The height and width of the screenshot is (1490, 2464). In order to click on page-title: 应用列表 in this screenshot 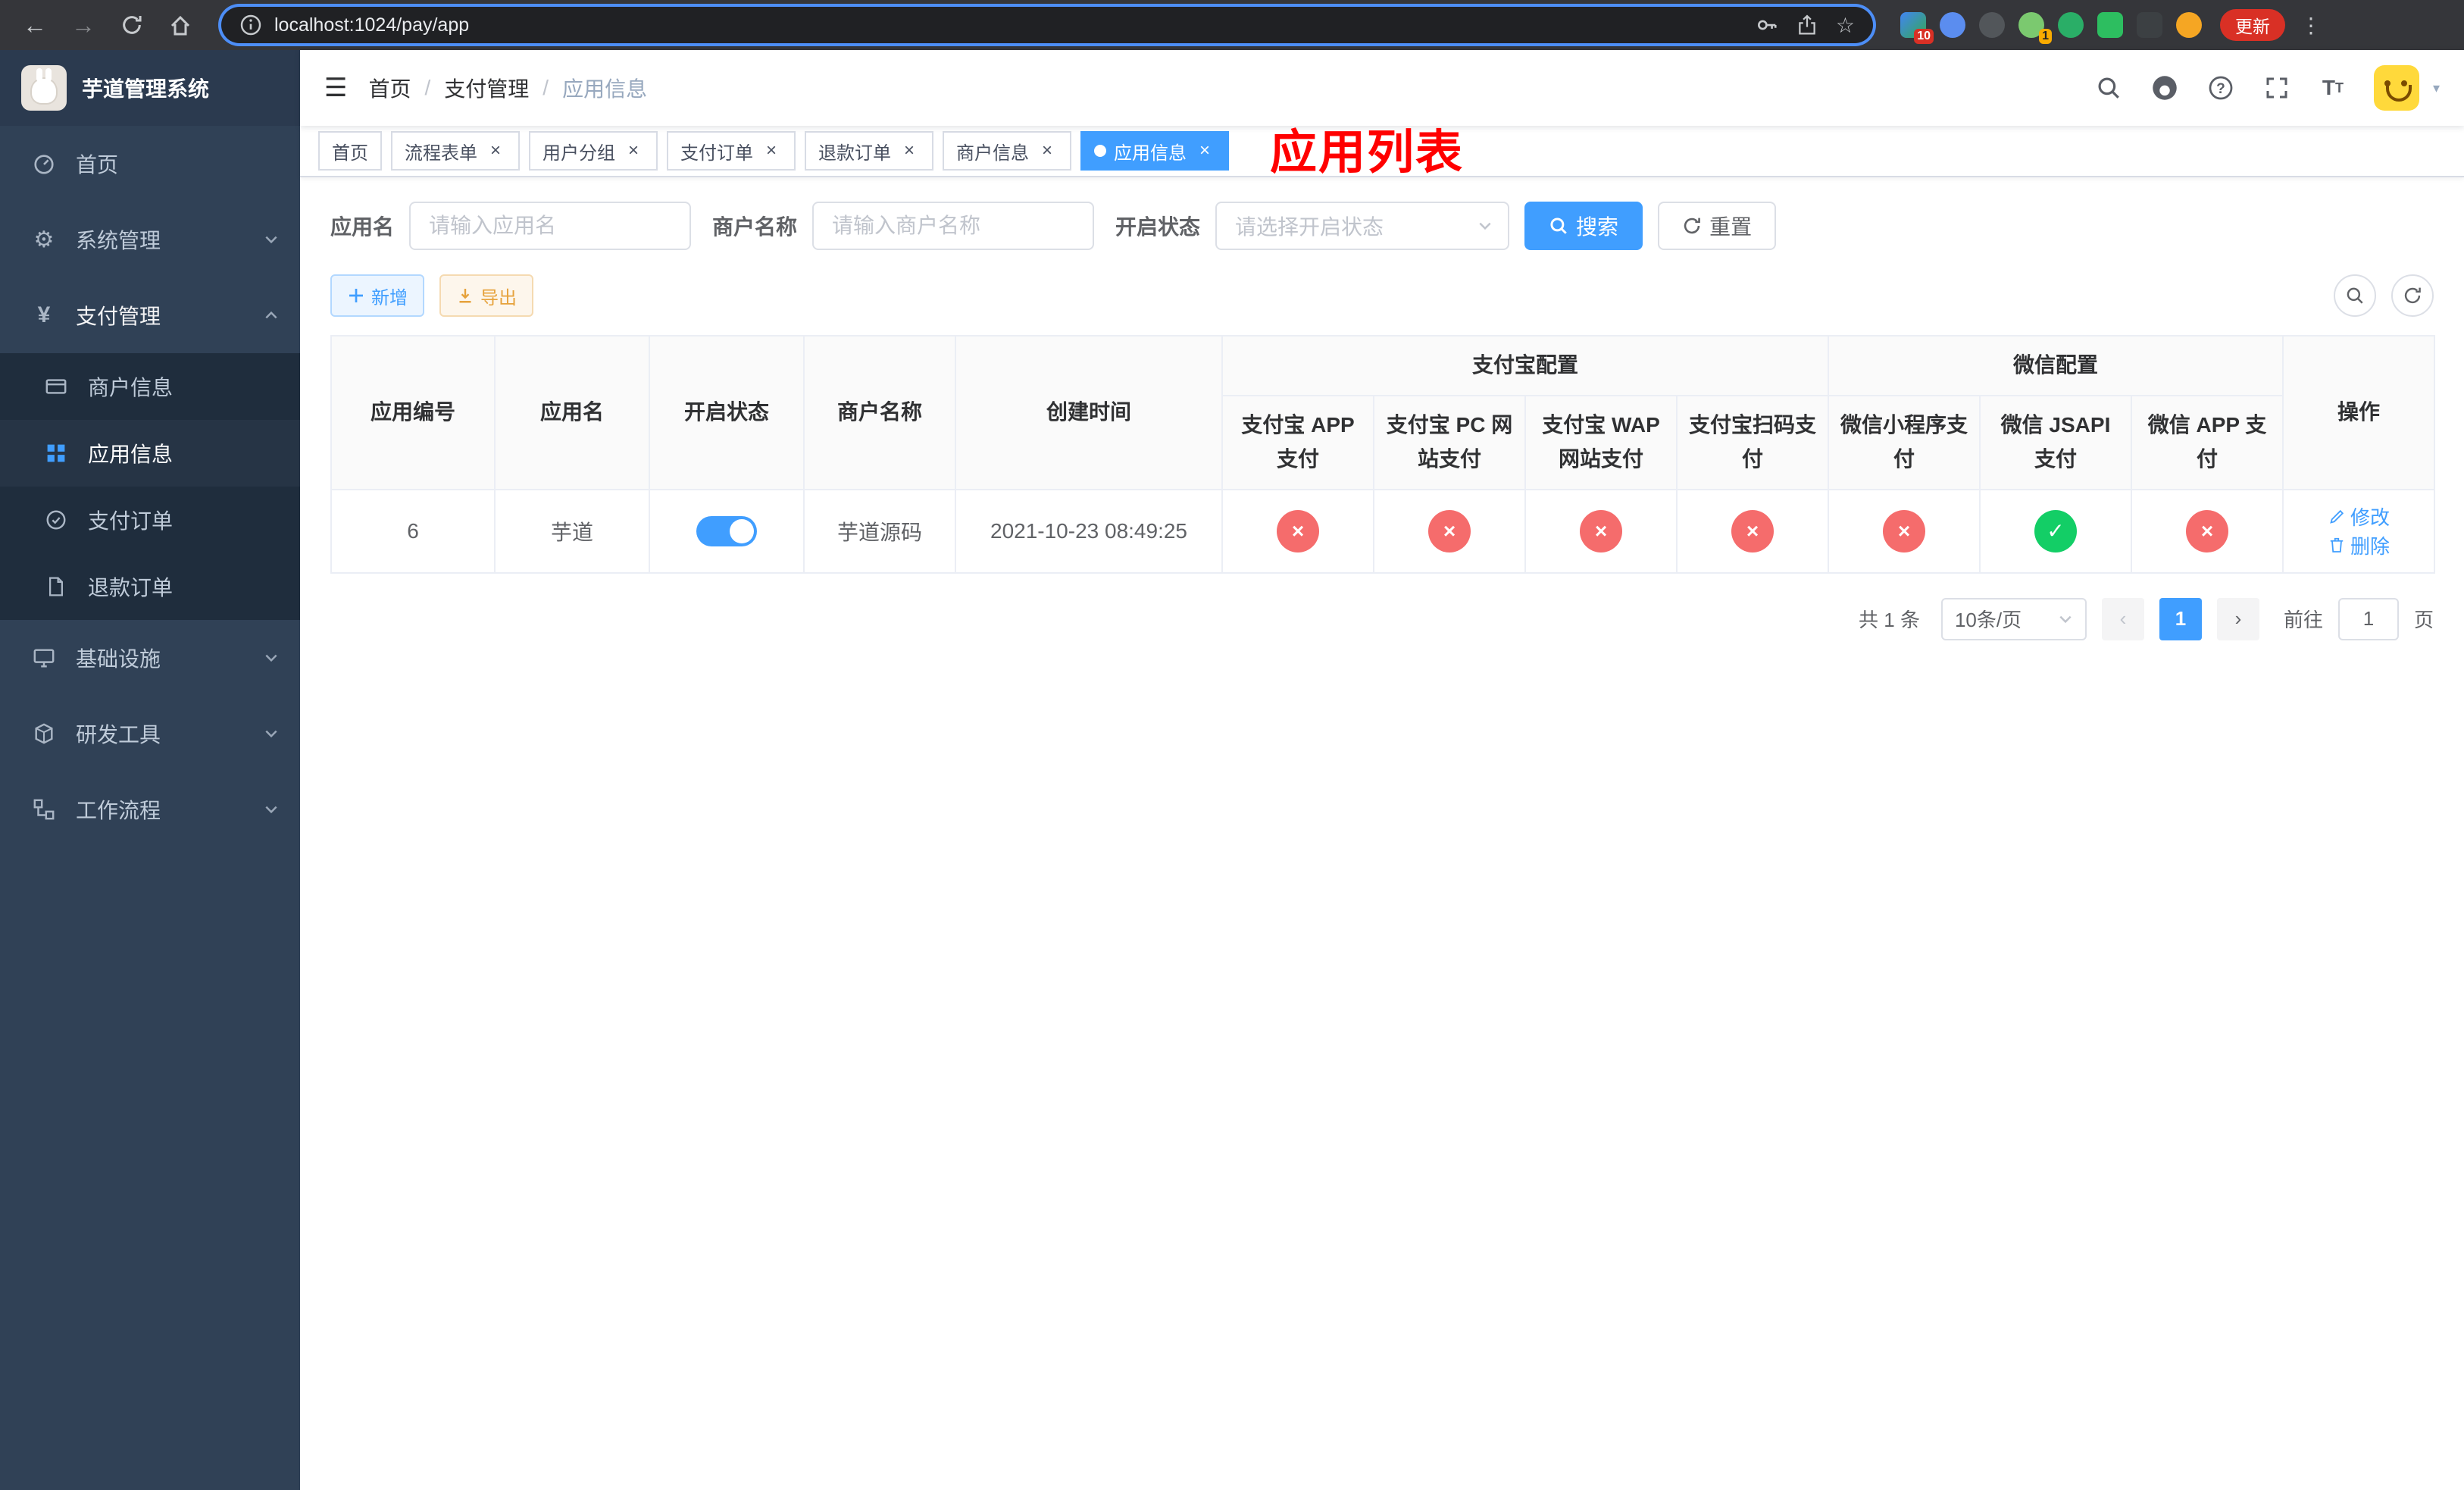, I will do `click(1367, 153)`.